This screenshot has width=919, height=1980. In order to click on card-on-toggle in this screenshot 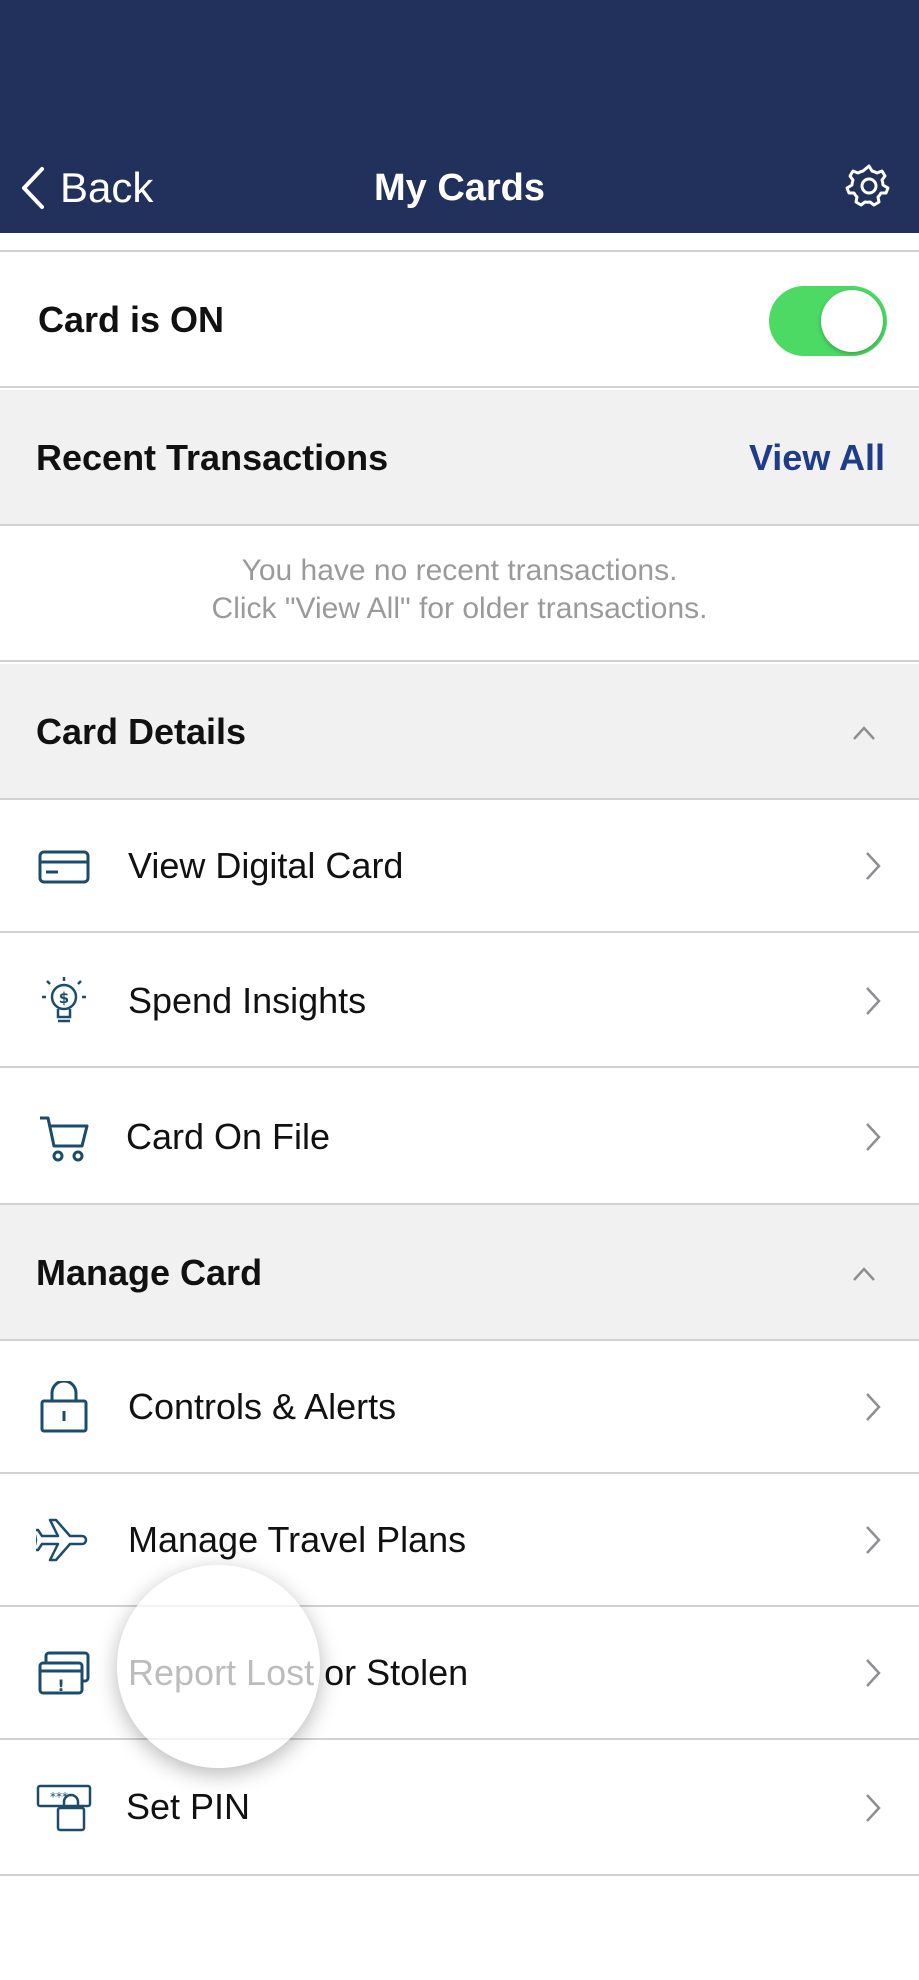, I will do `click(828, 321)`.